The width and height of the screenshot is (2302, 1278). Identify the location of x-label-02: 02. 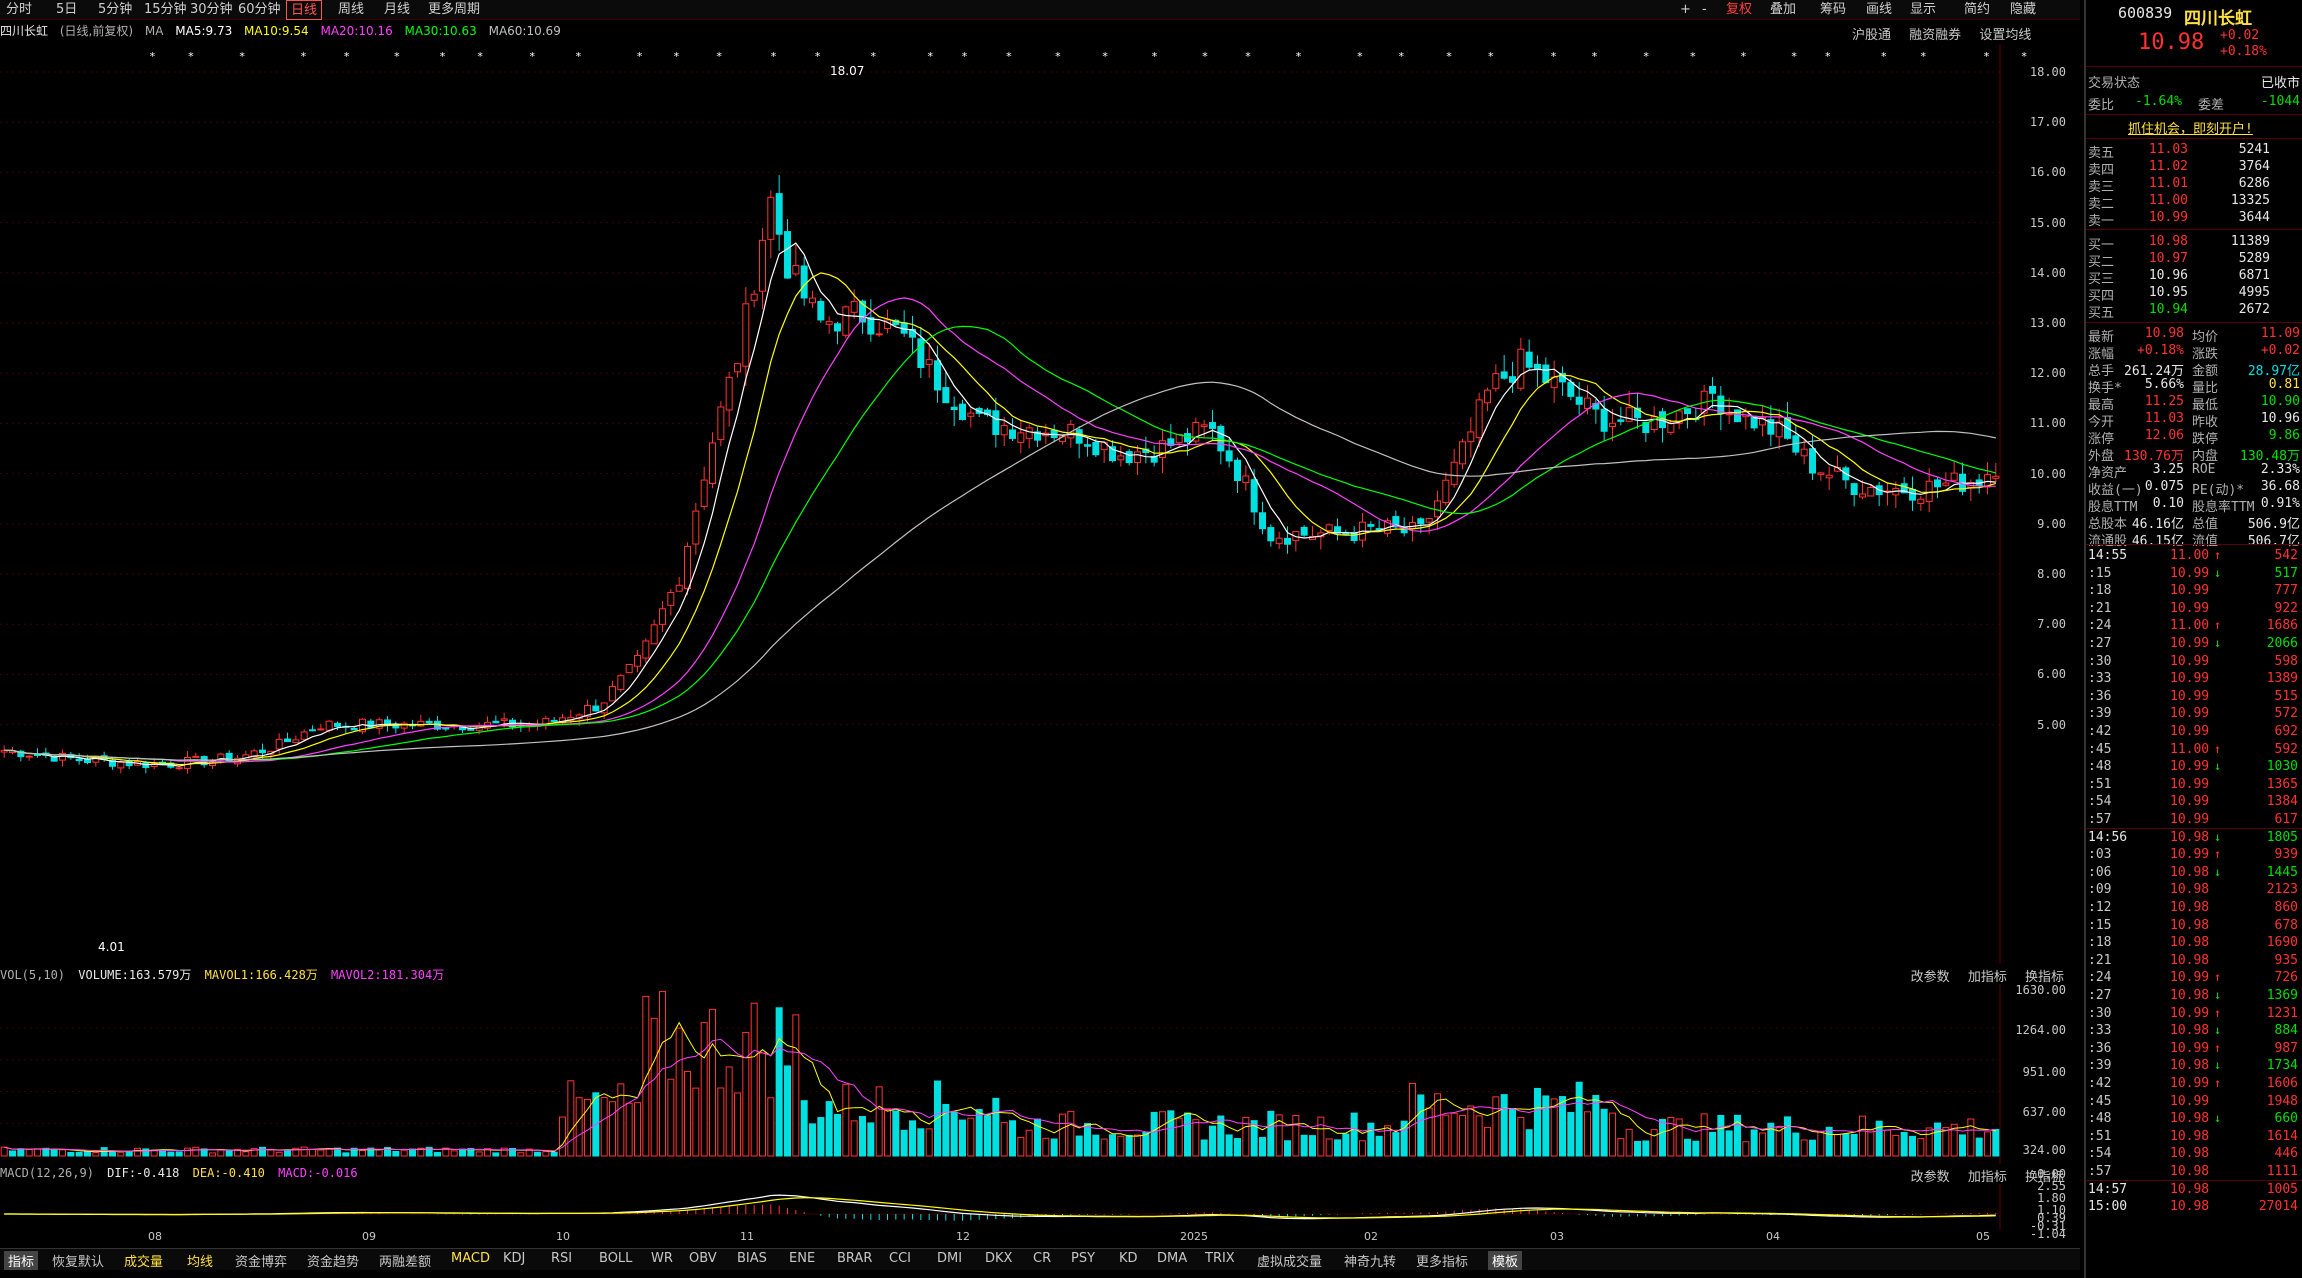
(1371, 1236).